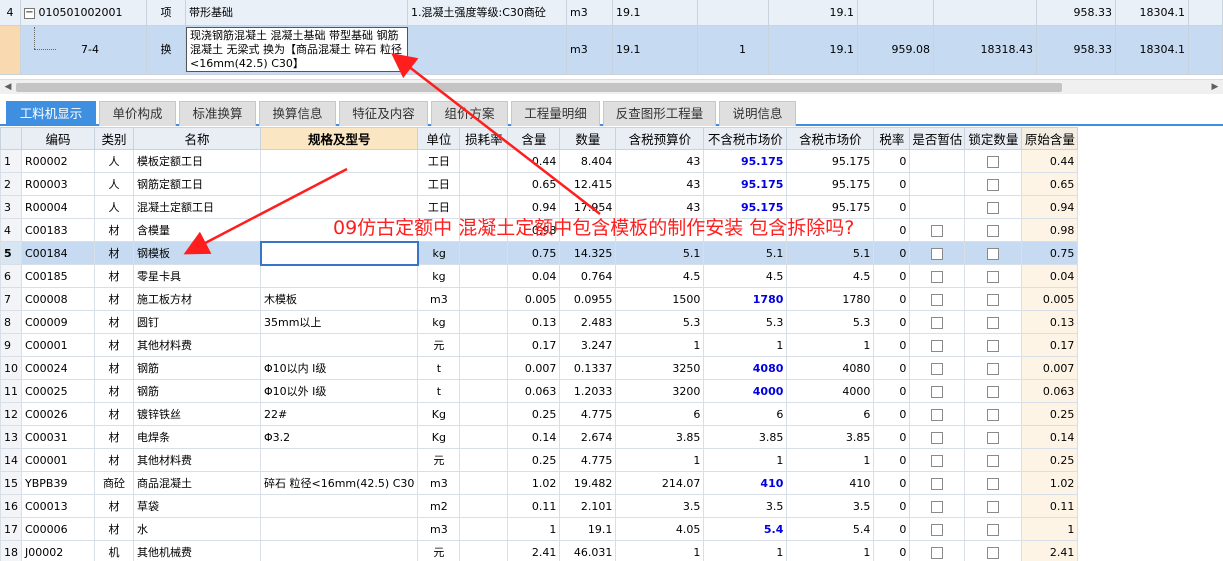  What do you see at coordinates (745, 460) in the screenshot?
I see `market-price-ex-tax-cell: 1` at bounding box center [745, 460].